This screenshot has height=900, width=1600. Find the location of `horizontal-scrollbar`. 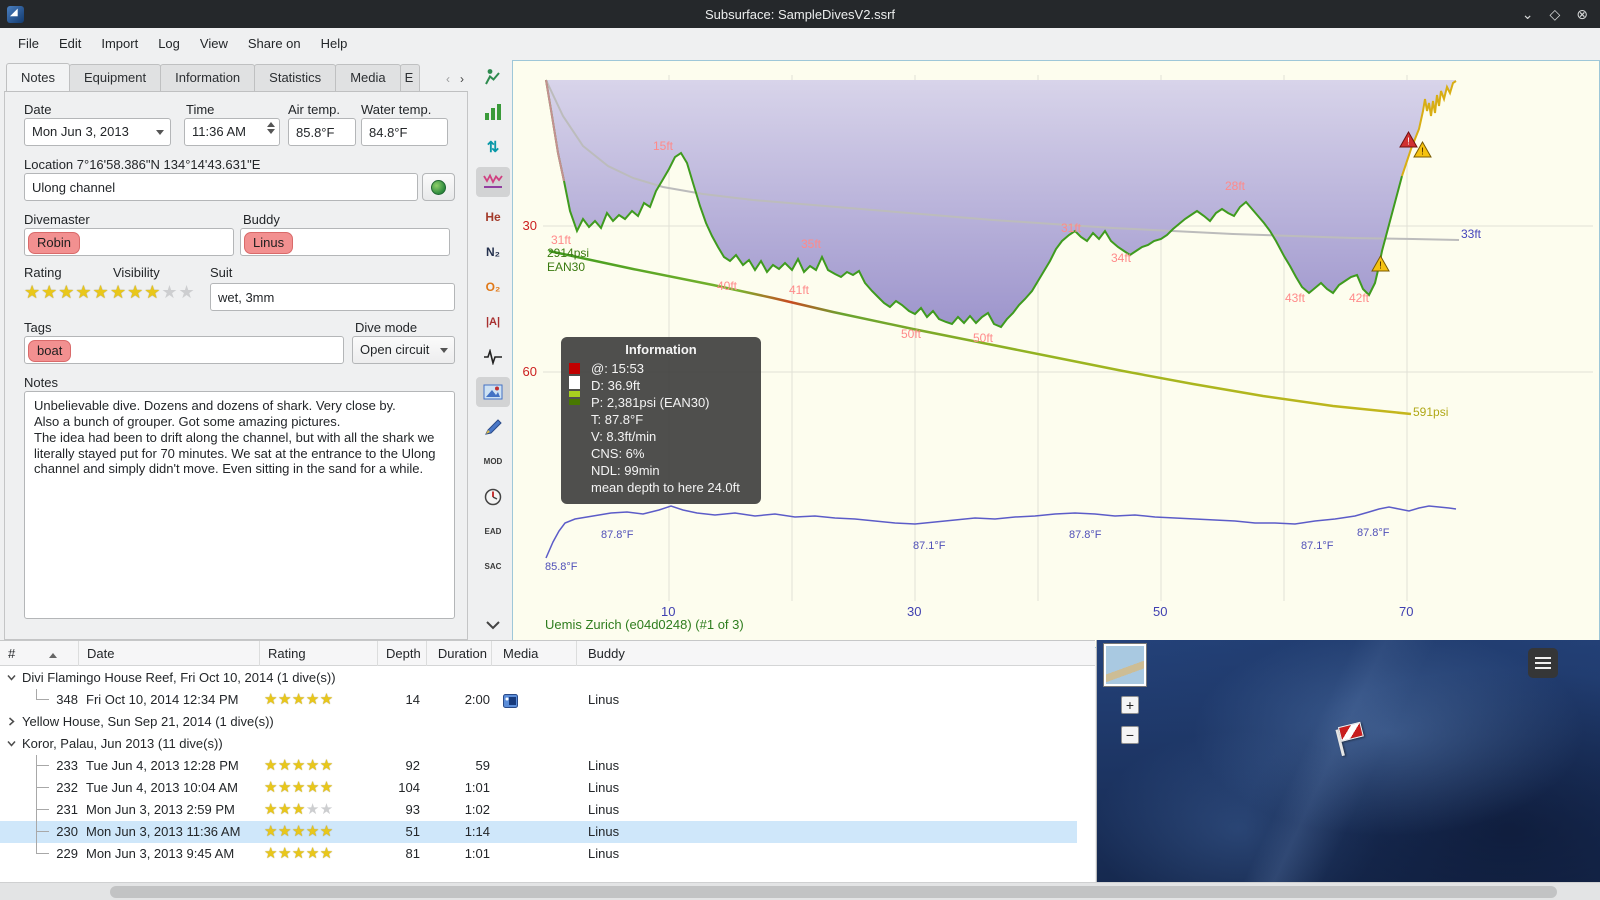

horizontal-scrollbar is located at coordinates (800, 891).